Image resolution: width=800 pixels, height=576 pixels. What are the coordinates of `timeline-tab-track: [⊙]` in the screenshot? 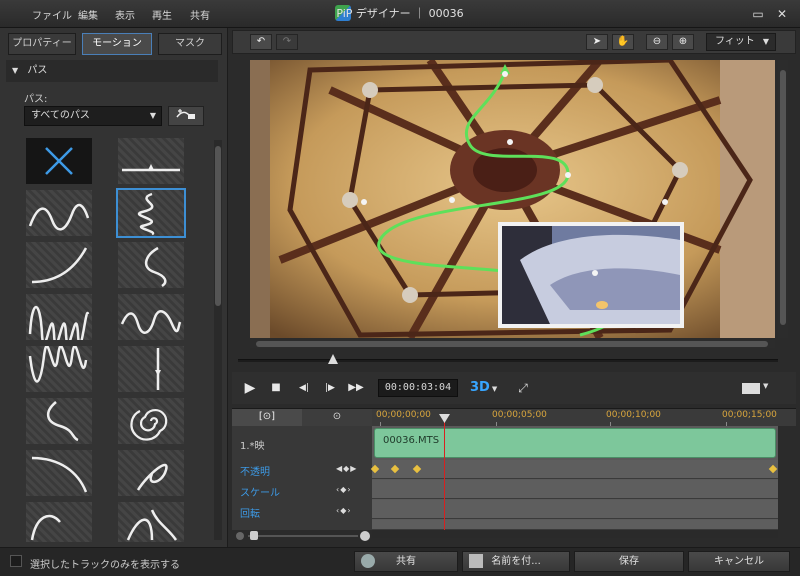 It's located at (267, 417).